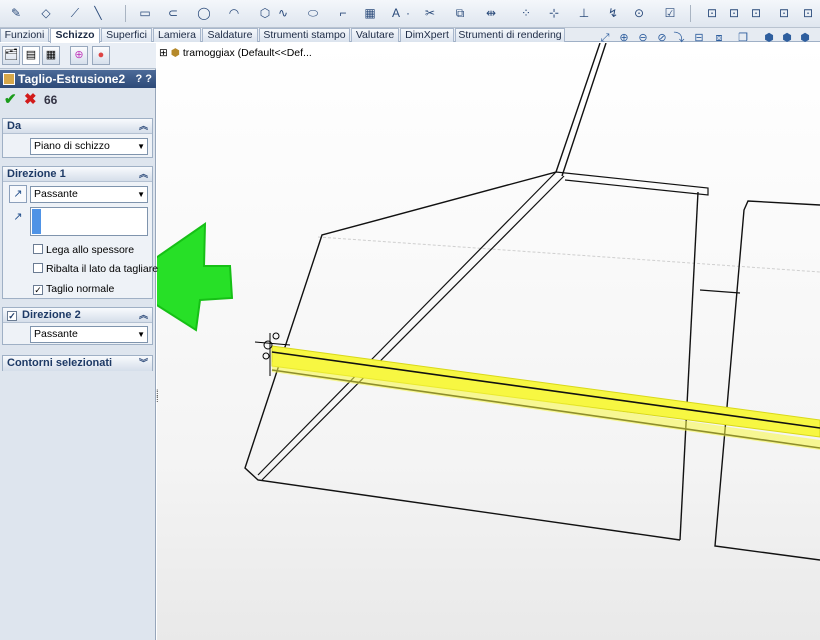 The width and height of the screenshot is (820, 640). Describe the element at coordinates (89, 194) in the screenshot. I see `direzione1-type-select: Passante ▼` at that location.